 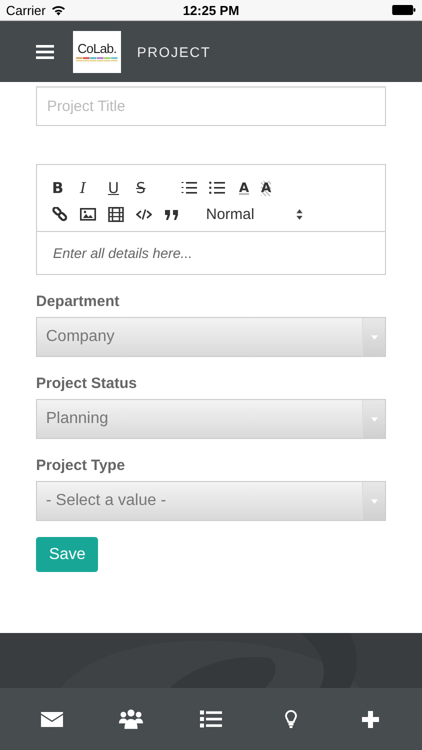 I want to click on highlight-button: A, so click(x=266, y=188).